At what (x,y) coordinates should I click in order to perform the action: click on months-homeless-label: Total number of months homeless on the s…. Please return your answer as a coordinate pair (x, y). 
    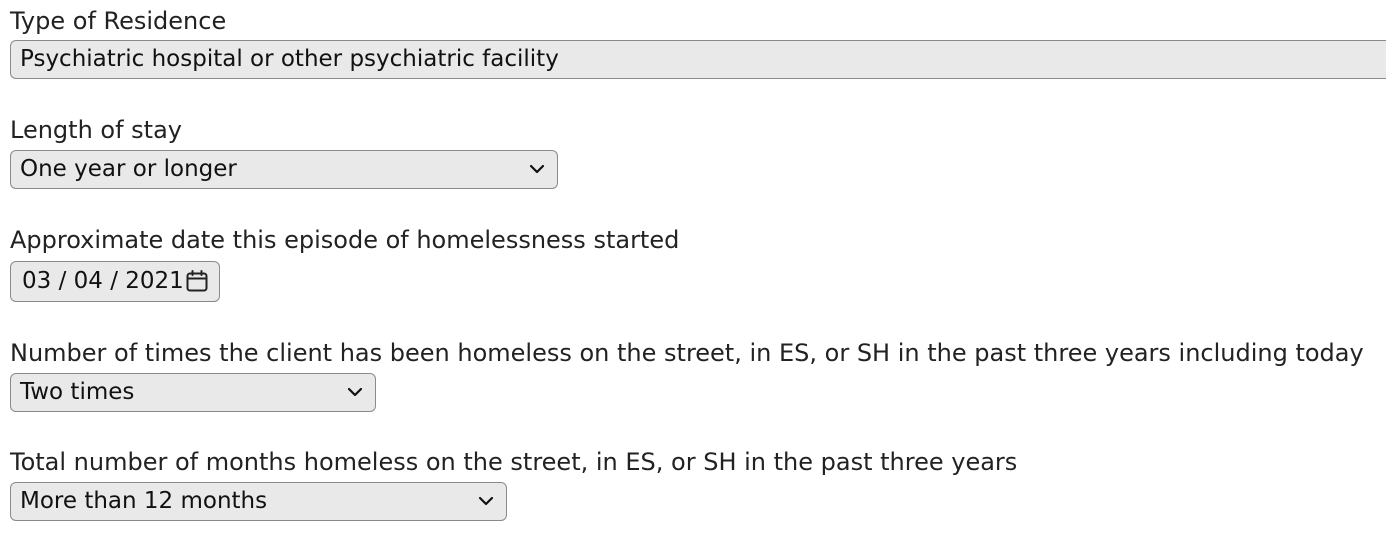
    Looking at the image, I should click on (514, 462).